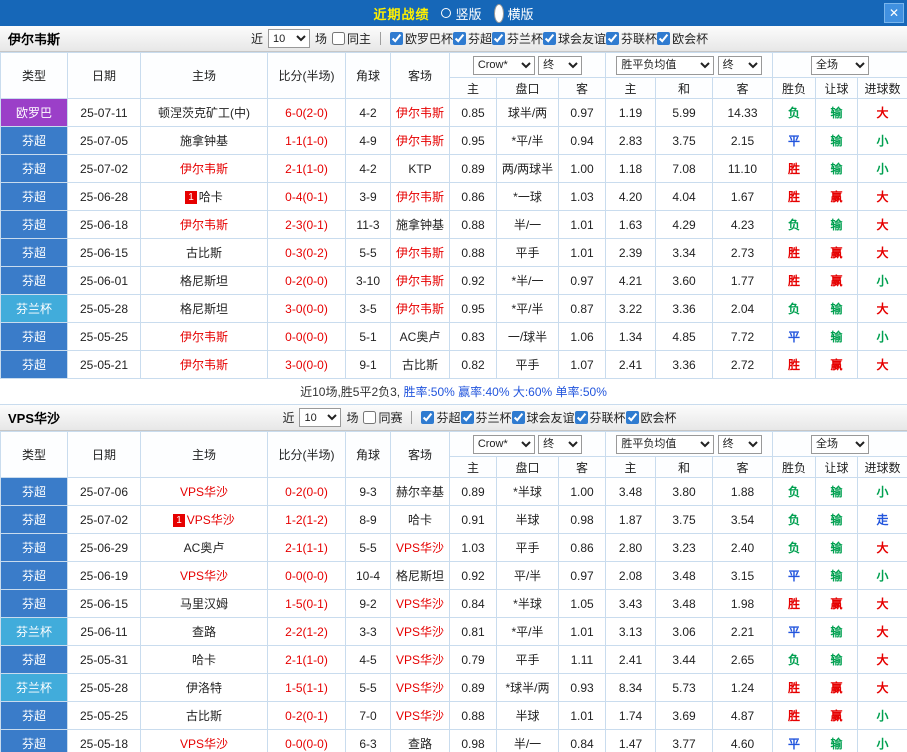 Image resolution: width=907 pixels, height=752 pixels. Describe the element at coordinates (473, 547) in the screenshot. I see `home-odds-cell: 1.03` at that location.